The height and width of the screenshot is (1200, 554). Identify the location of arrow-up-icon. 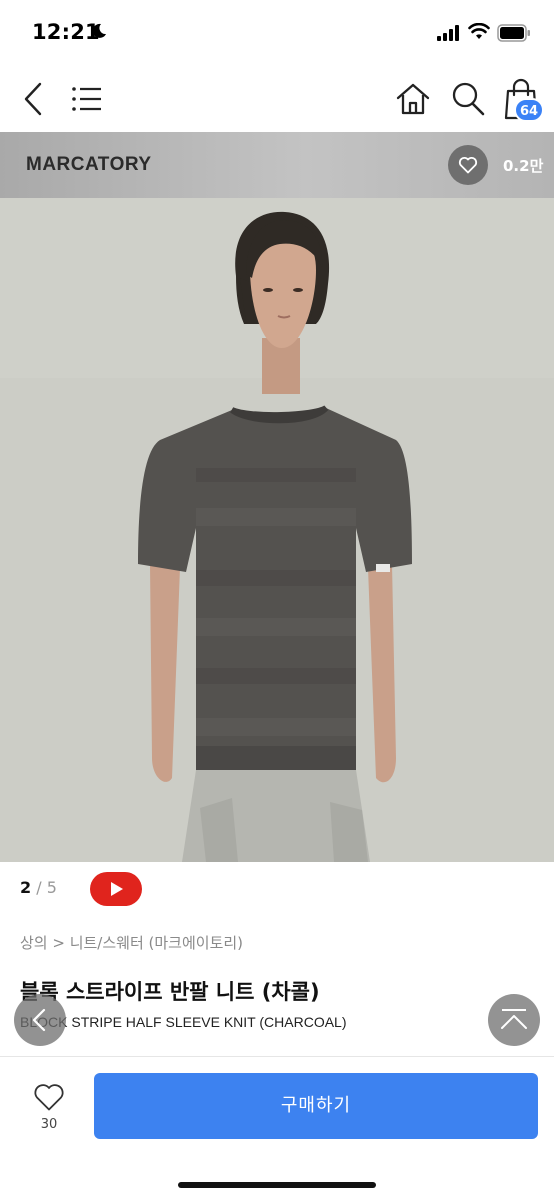
(514, 1019).